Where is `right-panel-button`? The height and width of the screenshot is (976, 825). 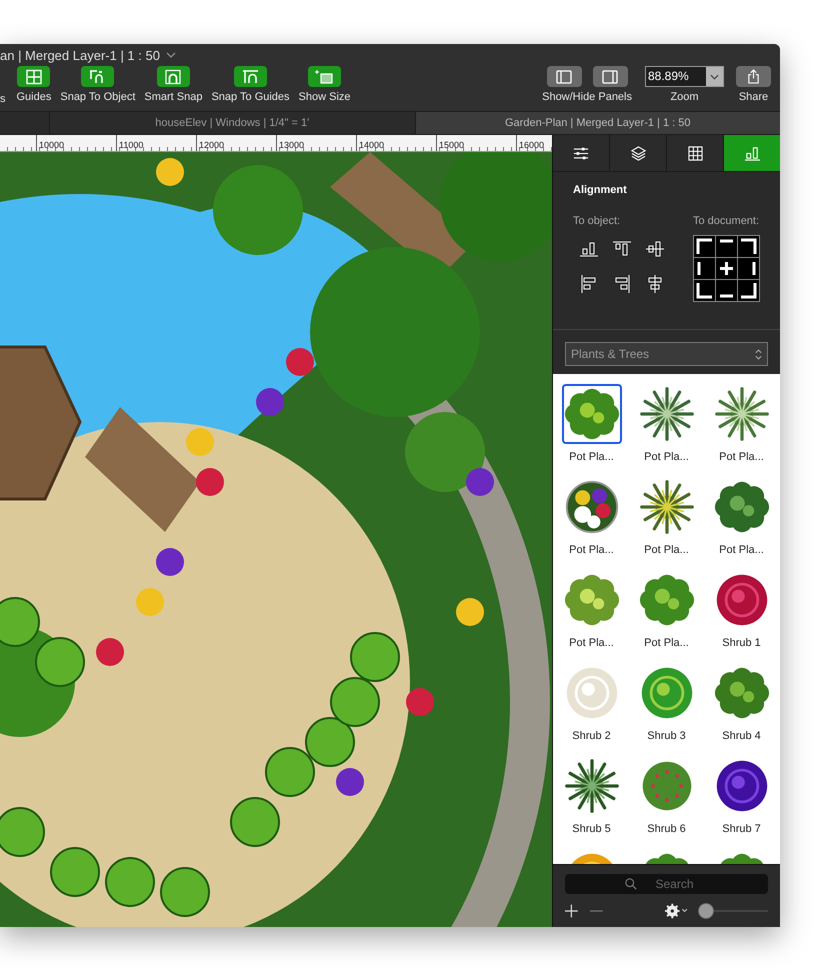
right-panel-button is located at coordinates (610, 76).